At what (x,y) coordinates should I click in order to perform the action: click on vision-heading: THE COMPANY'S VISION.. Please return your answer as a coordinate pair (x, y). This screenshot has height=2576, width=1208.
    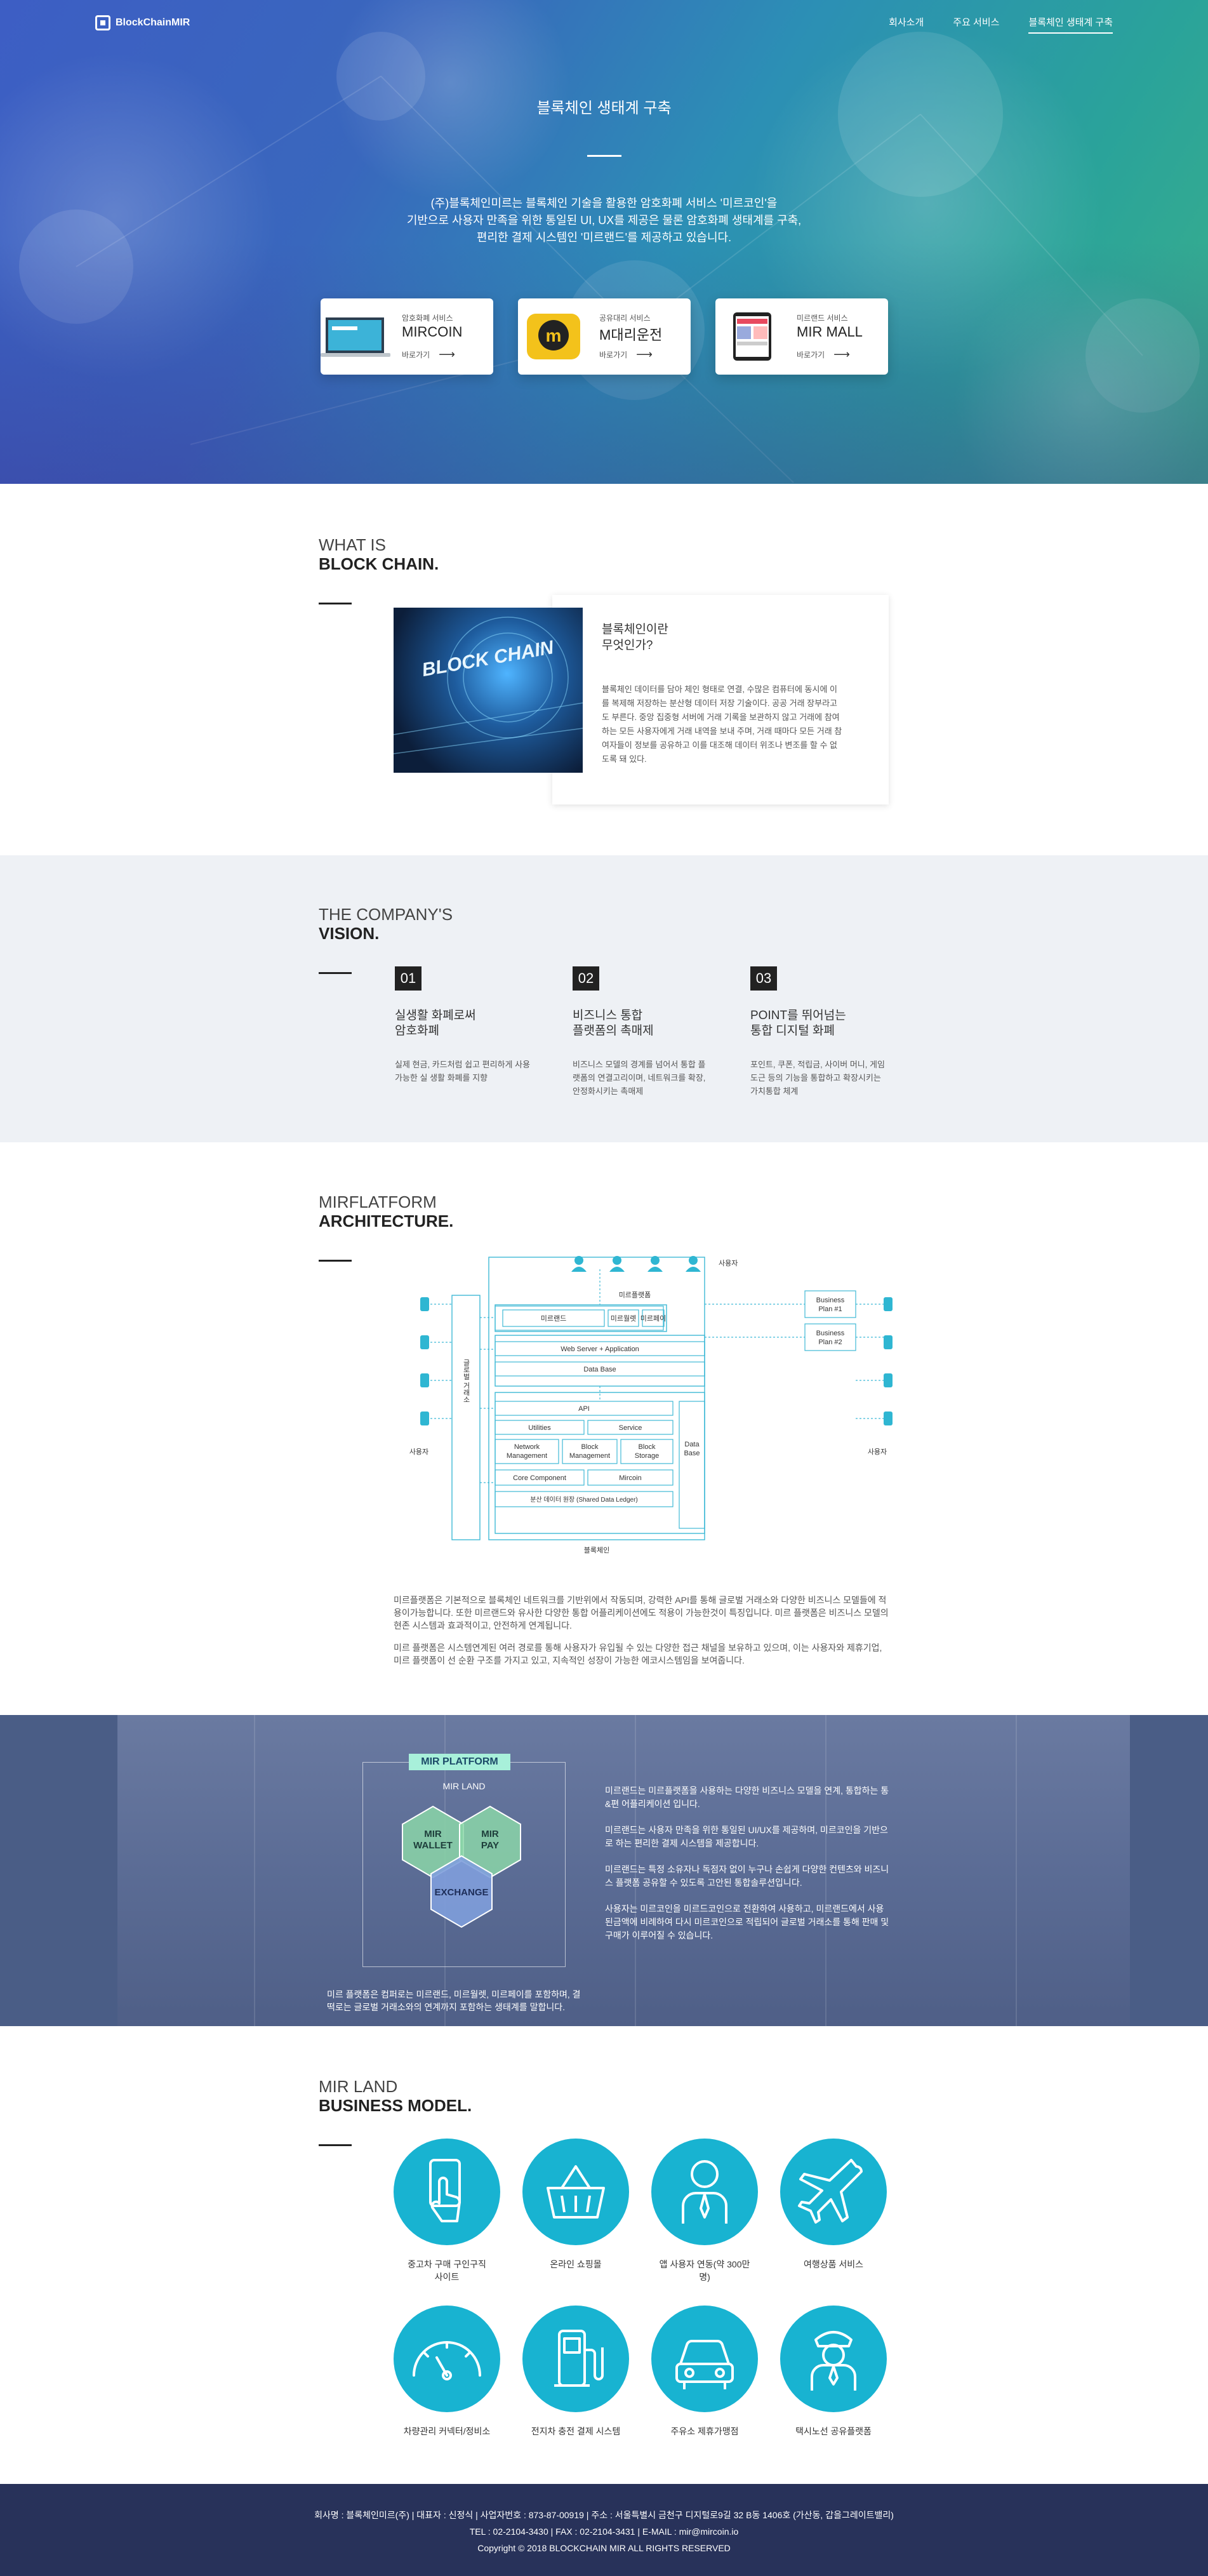
    Looking at the image, I should click on (386, 940).